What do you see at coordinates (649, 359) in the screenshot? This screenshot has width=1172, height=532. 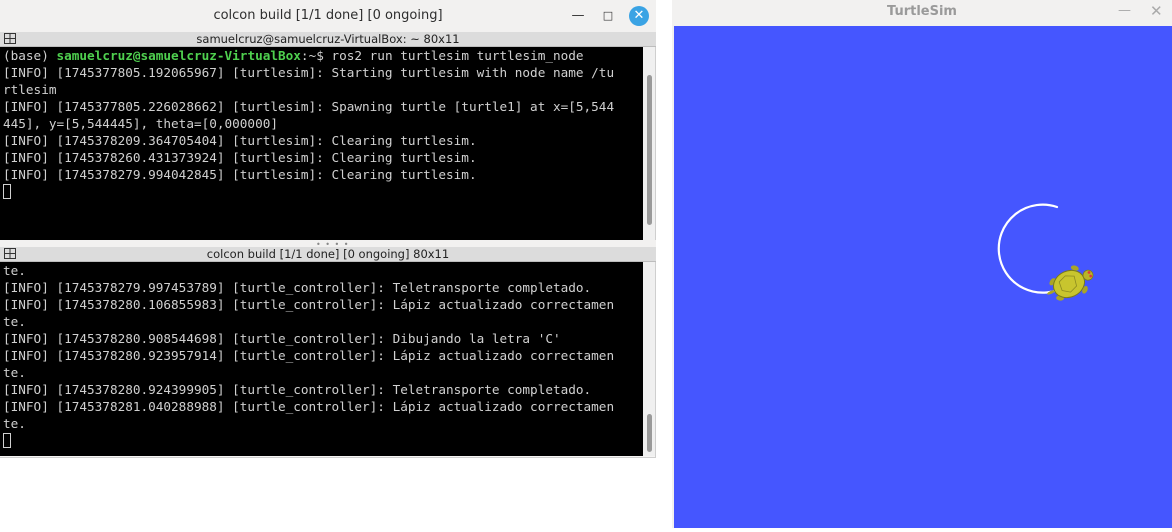 I see `bottom-pane-scrollbar` at bounding box center [649, 359].